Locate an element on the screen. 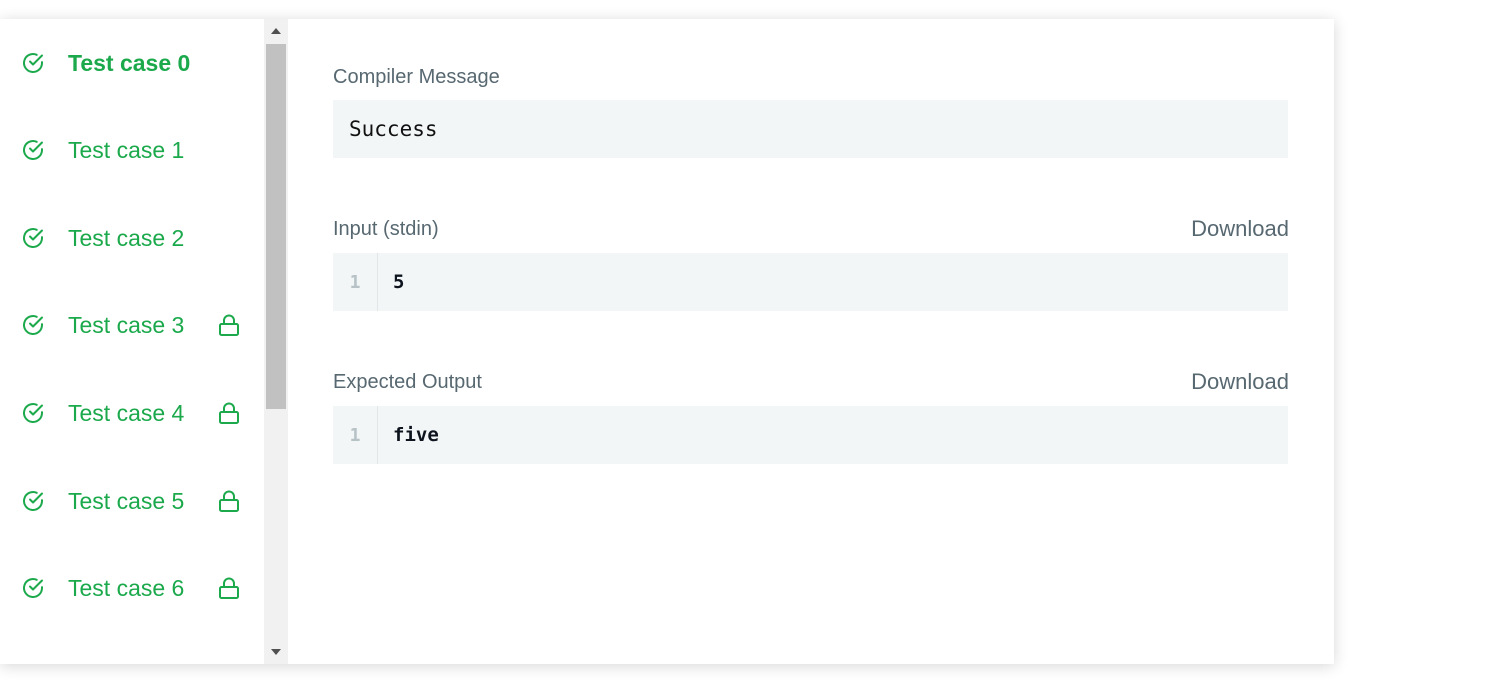 The width and height of the screenshot is (1496, 686). expected-output-code-box: 1 five is located at coordinates (810, 435).